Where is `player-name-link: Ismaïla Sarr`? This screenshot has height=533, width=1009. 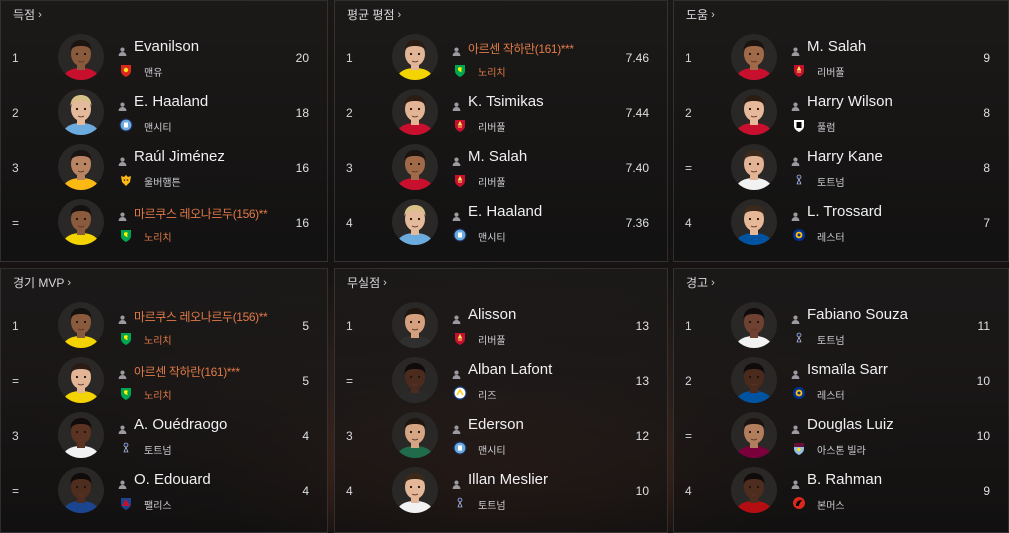
player-name-link: Ismaïla Sarr is located at coordinates (847, 369).